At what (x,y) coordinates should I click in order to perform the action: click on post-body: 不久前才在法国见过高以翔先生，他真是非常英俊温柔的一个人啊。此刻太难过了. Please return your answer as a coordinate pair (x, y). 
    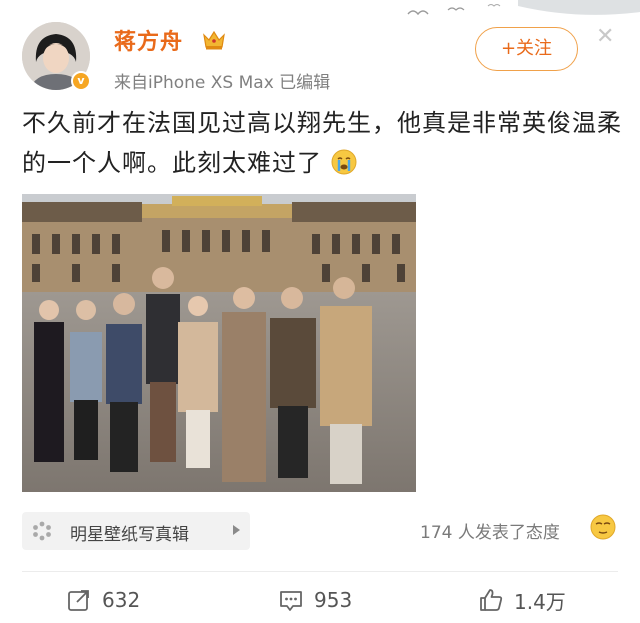
    Looking at the image, I should click on (322, 143).